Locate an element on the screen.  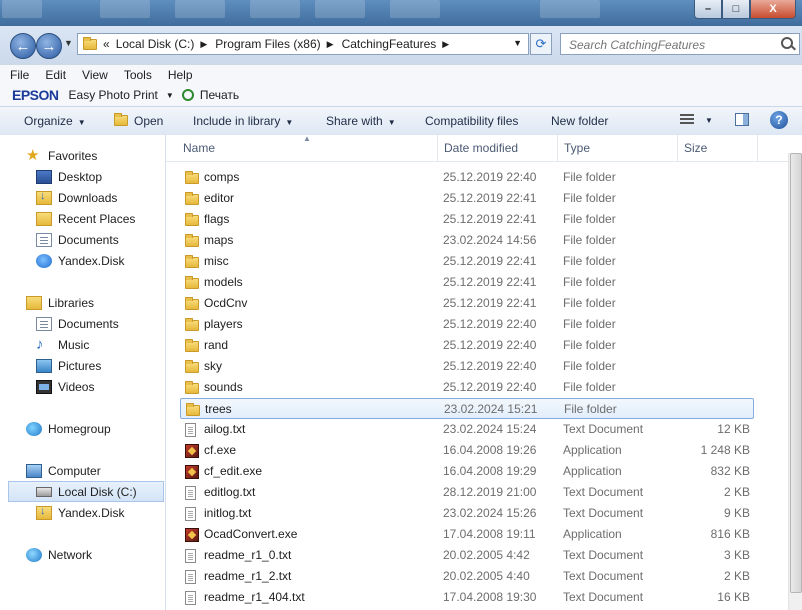
file-row: players 25.12.2019 22:40 File folder is located at coordinates (467, 324).